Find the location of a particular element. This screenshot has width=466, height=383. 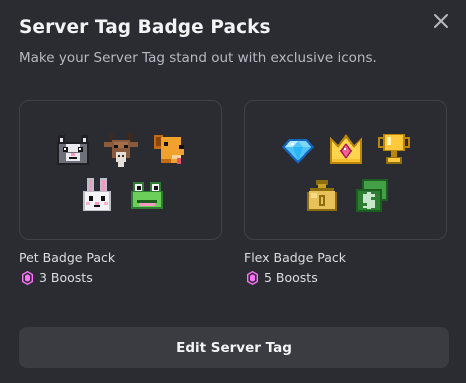

flex-pack-boost-count: 5 Boosts is located at coordinates (291, 277).